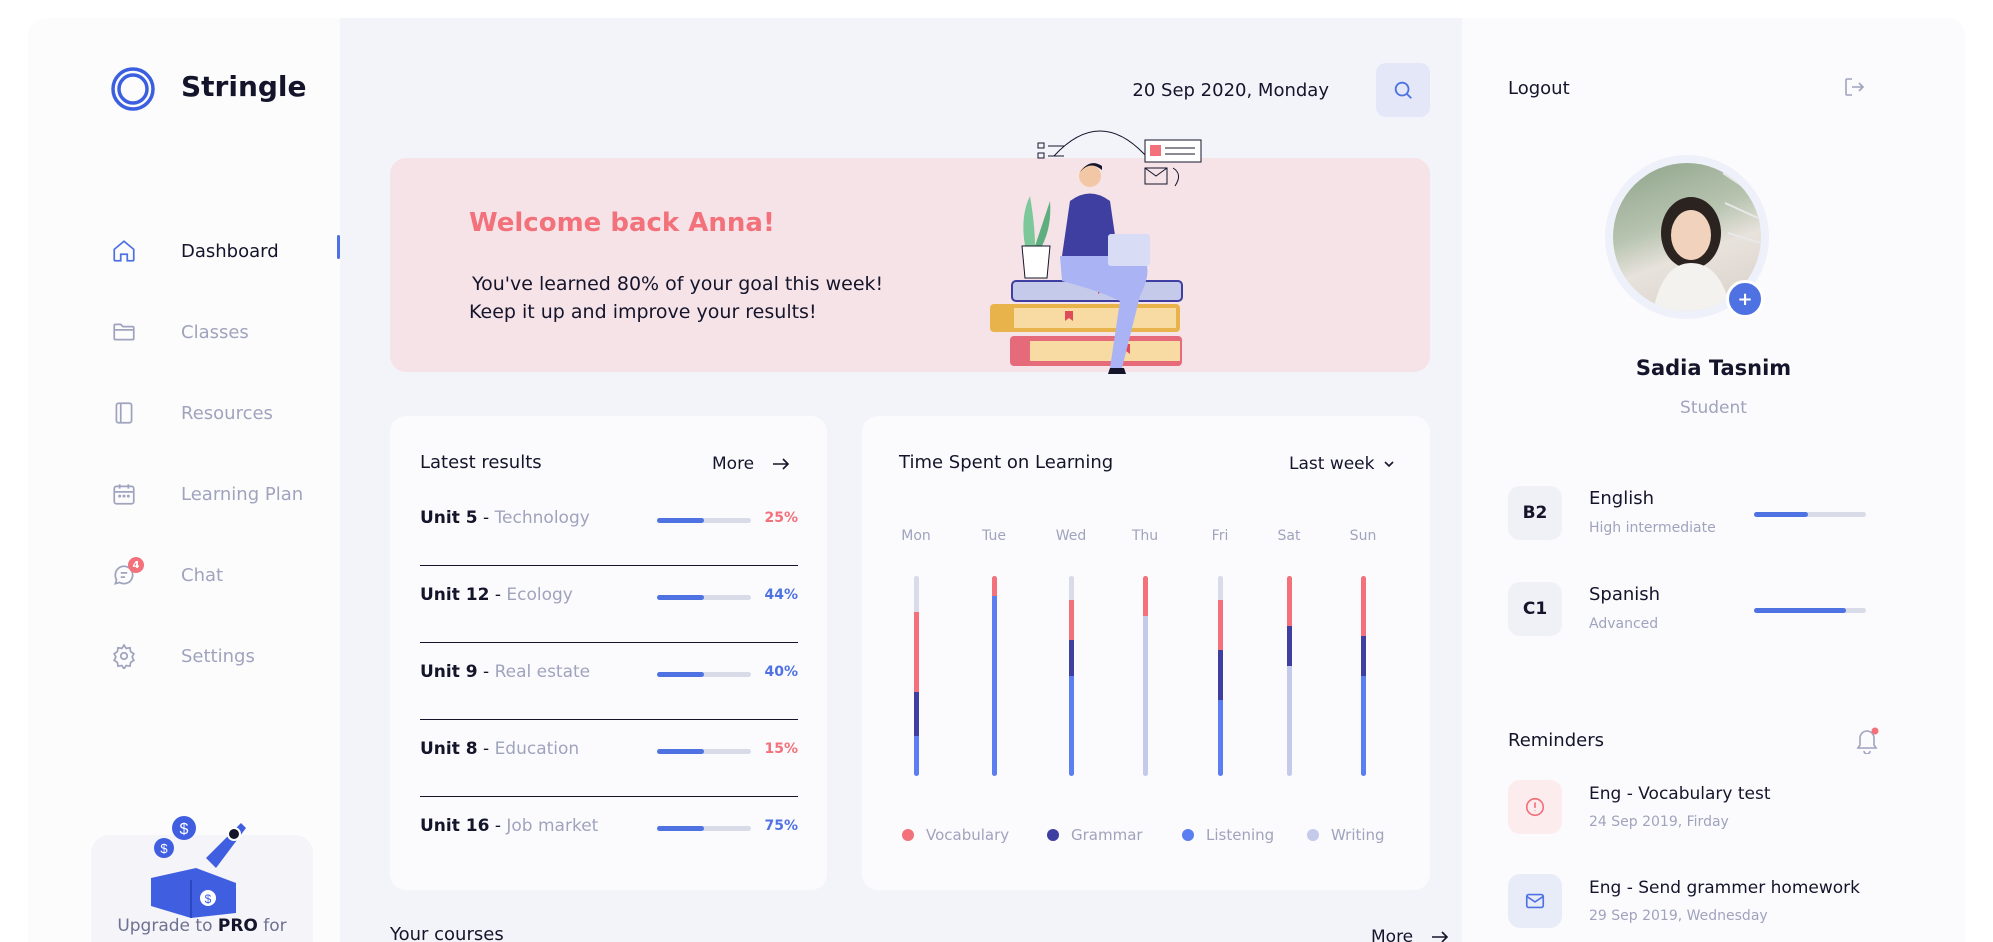 The width and height of the screenshot is (1993, 942). Describe the element at coordinates (1698, 610) in the screenshot. I see `language-item-spanish: C1 Spanish Advanced` at that location.